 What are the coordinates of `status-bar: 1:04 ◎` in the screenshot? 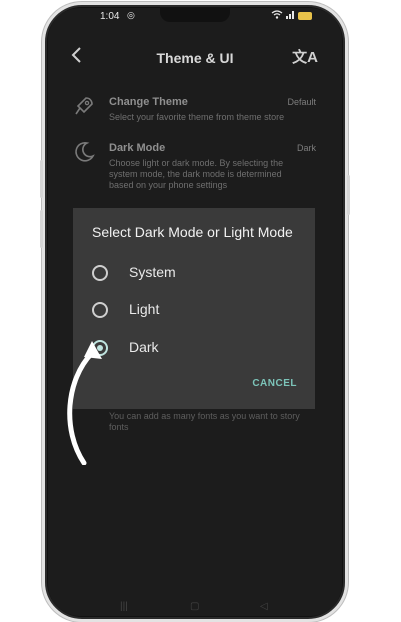 It's located at (195, 17).